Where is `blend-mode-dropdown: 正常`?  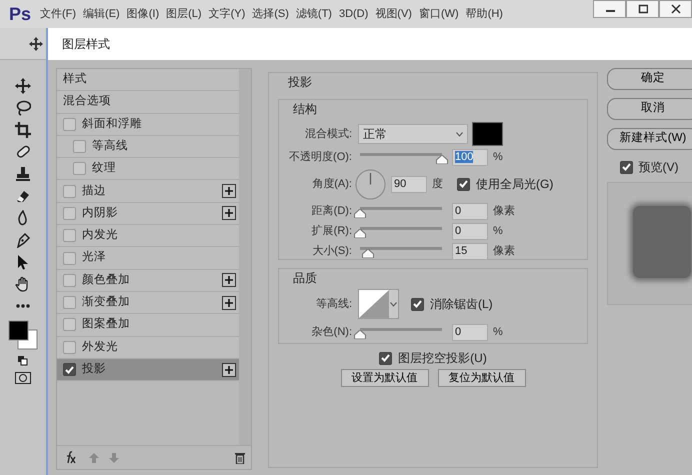
blend-mode-dropdown: 正常 is located at coordinates (413, 134).